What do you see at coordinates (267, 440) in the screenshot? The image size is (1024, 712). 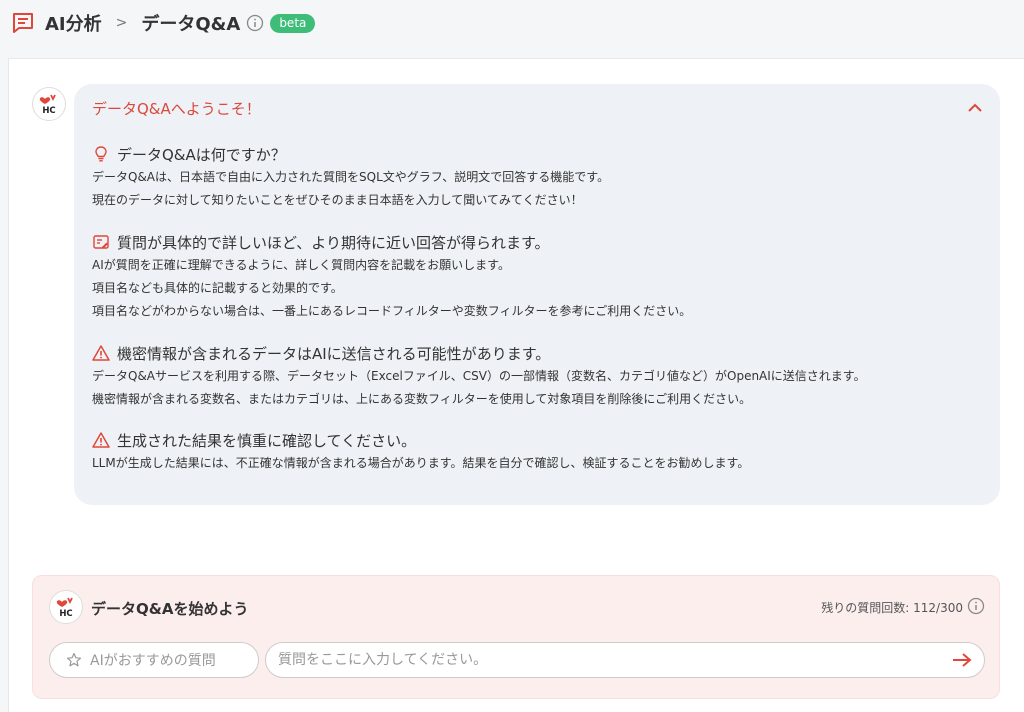 I see `section-heading: 生成された結果を慎重に確認してください。` at bounding box center [267, 440].